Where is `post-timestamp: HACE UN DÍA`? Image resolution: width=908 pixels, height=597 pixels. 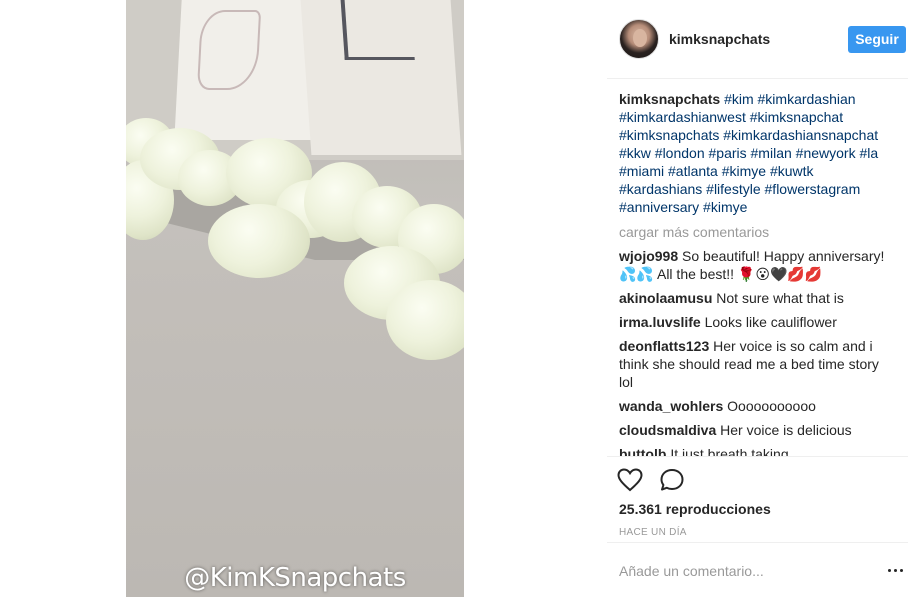 post-timestamp: HACE UN DÍA is located at coordinates (653, 532).